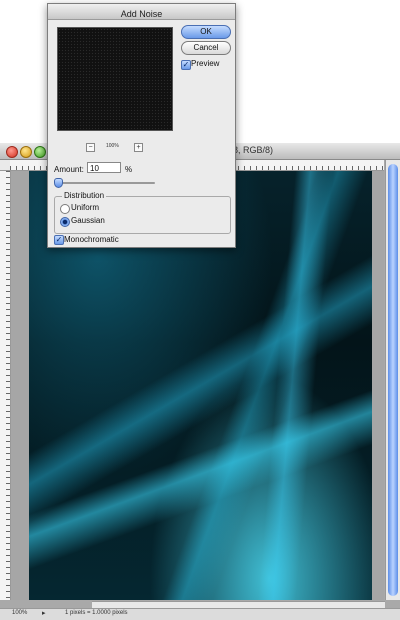 This screenshot has height=620, width=400. I want to click on filter-preview, so click(115, 79).